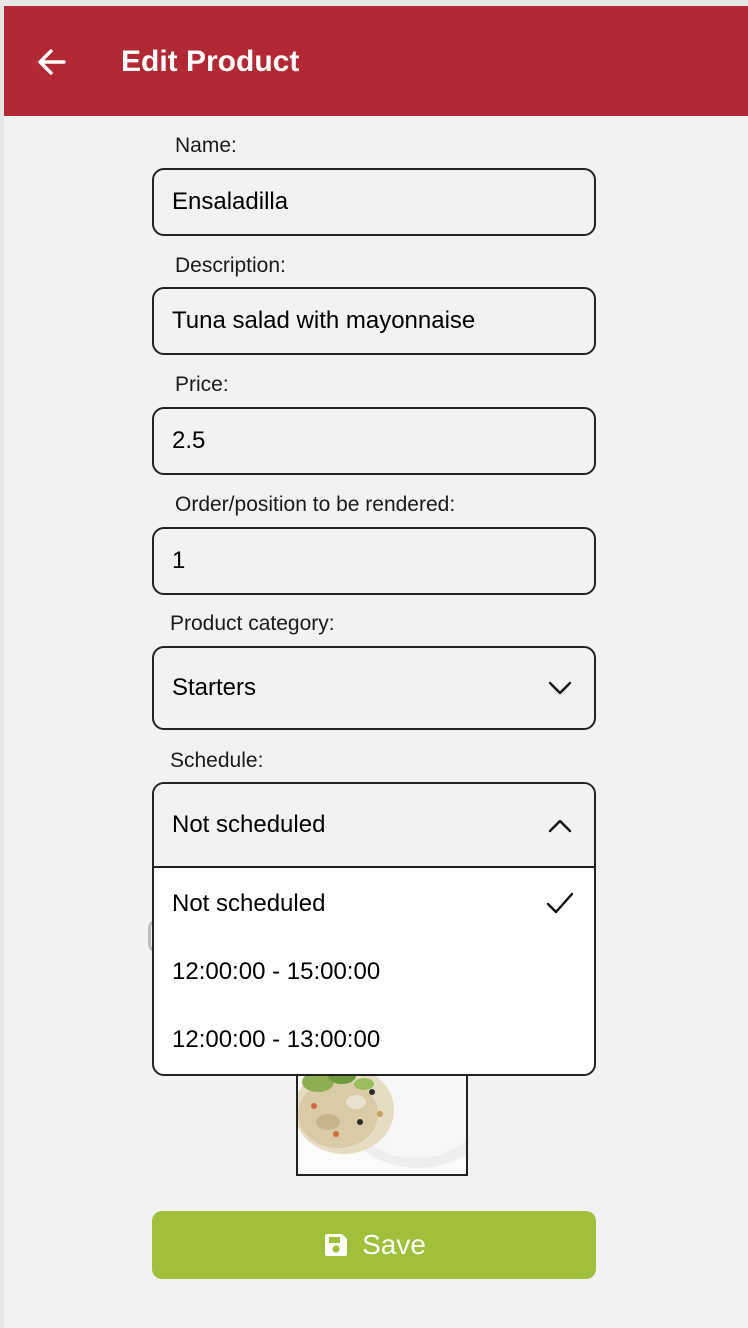 The height and width of the screenshot is (1328, 748). Describe the element at coordinates (249, 903) in the screenshot. I see `schedule-option-label: Not scheduled` at that location.